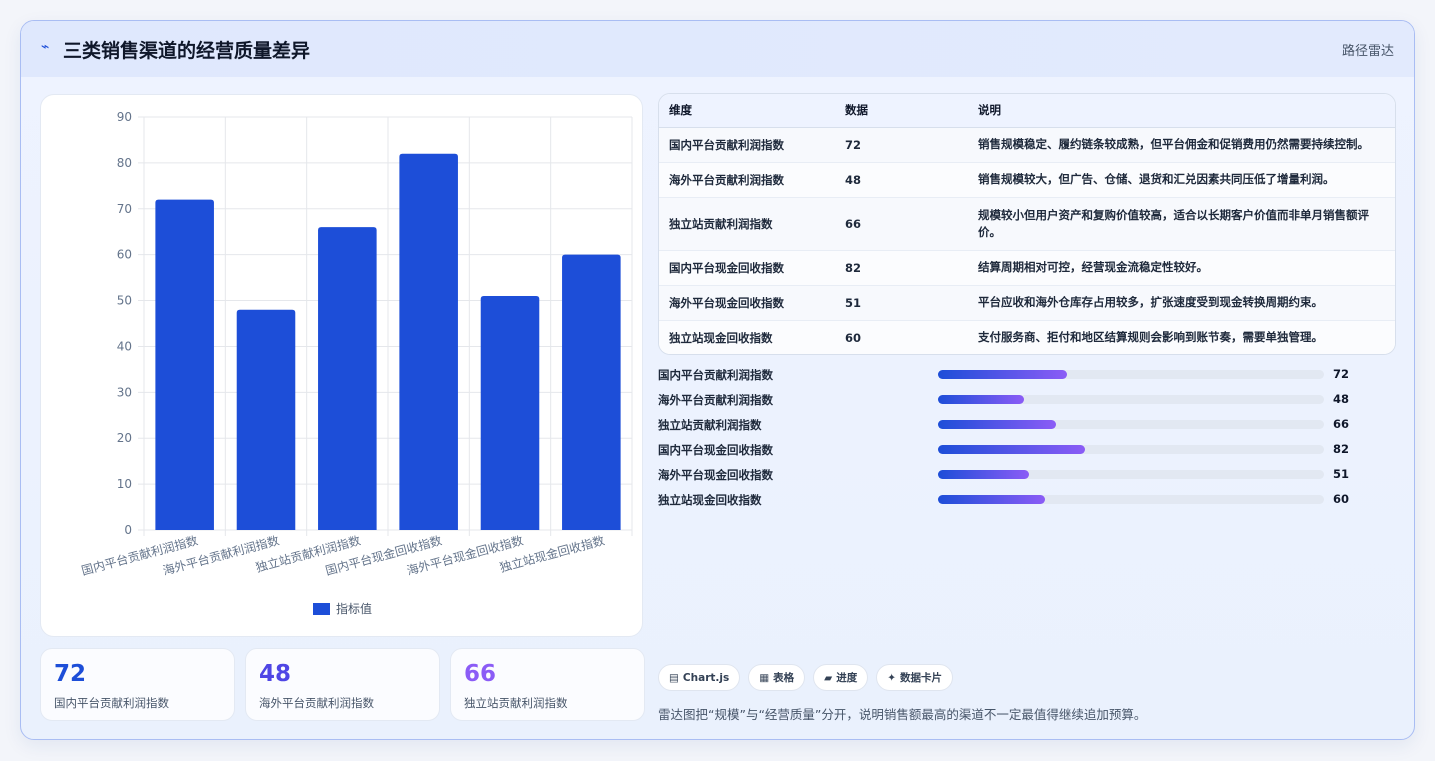 The image size is (1435, 761). I want to click on feature-chips: ▤ Chart.js ▦ 表格 ▰ 进度 ✦ 数据卡片, so click(806, 677).